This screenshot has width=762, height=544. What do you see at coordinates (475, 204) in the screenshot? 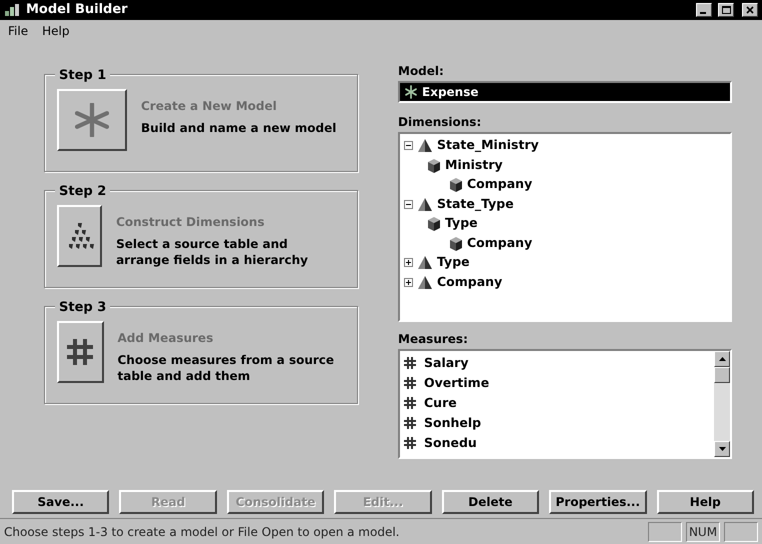
I see `tree-item: State_Type` at bounding box center [475, 204].